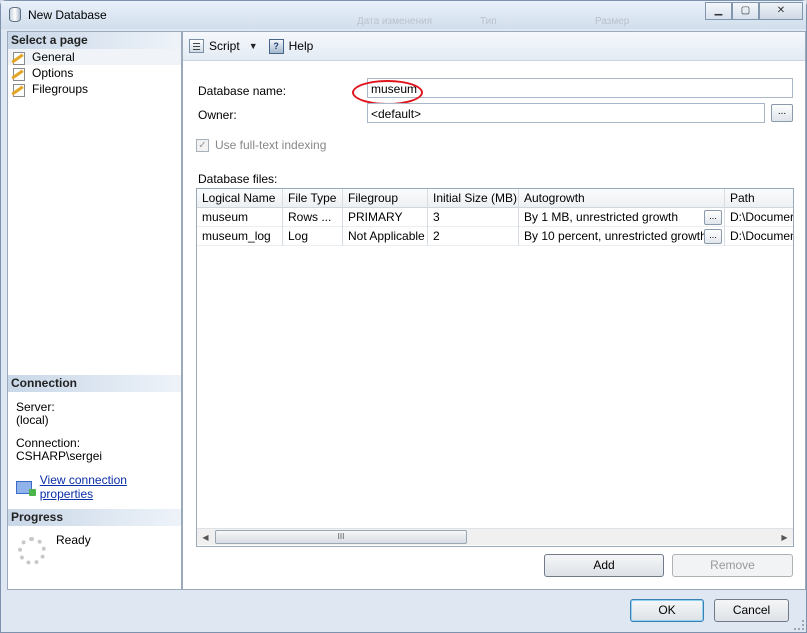  I want to click on minimize-button: ▁, so click(718, 11).